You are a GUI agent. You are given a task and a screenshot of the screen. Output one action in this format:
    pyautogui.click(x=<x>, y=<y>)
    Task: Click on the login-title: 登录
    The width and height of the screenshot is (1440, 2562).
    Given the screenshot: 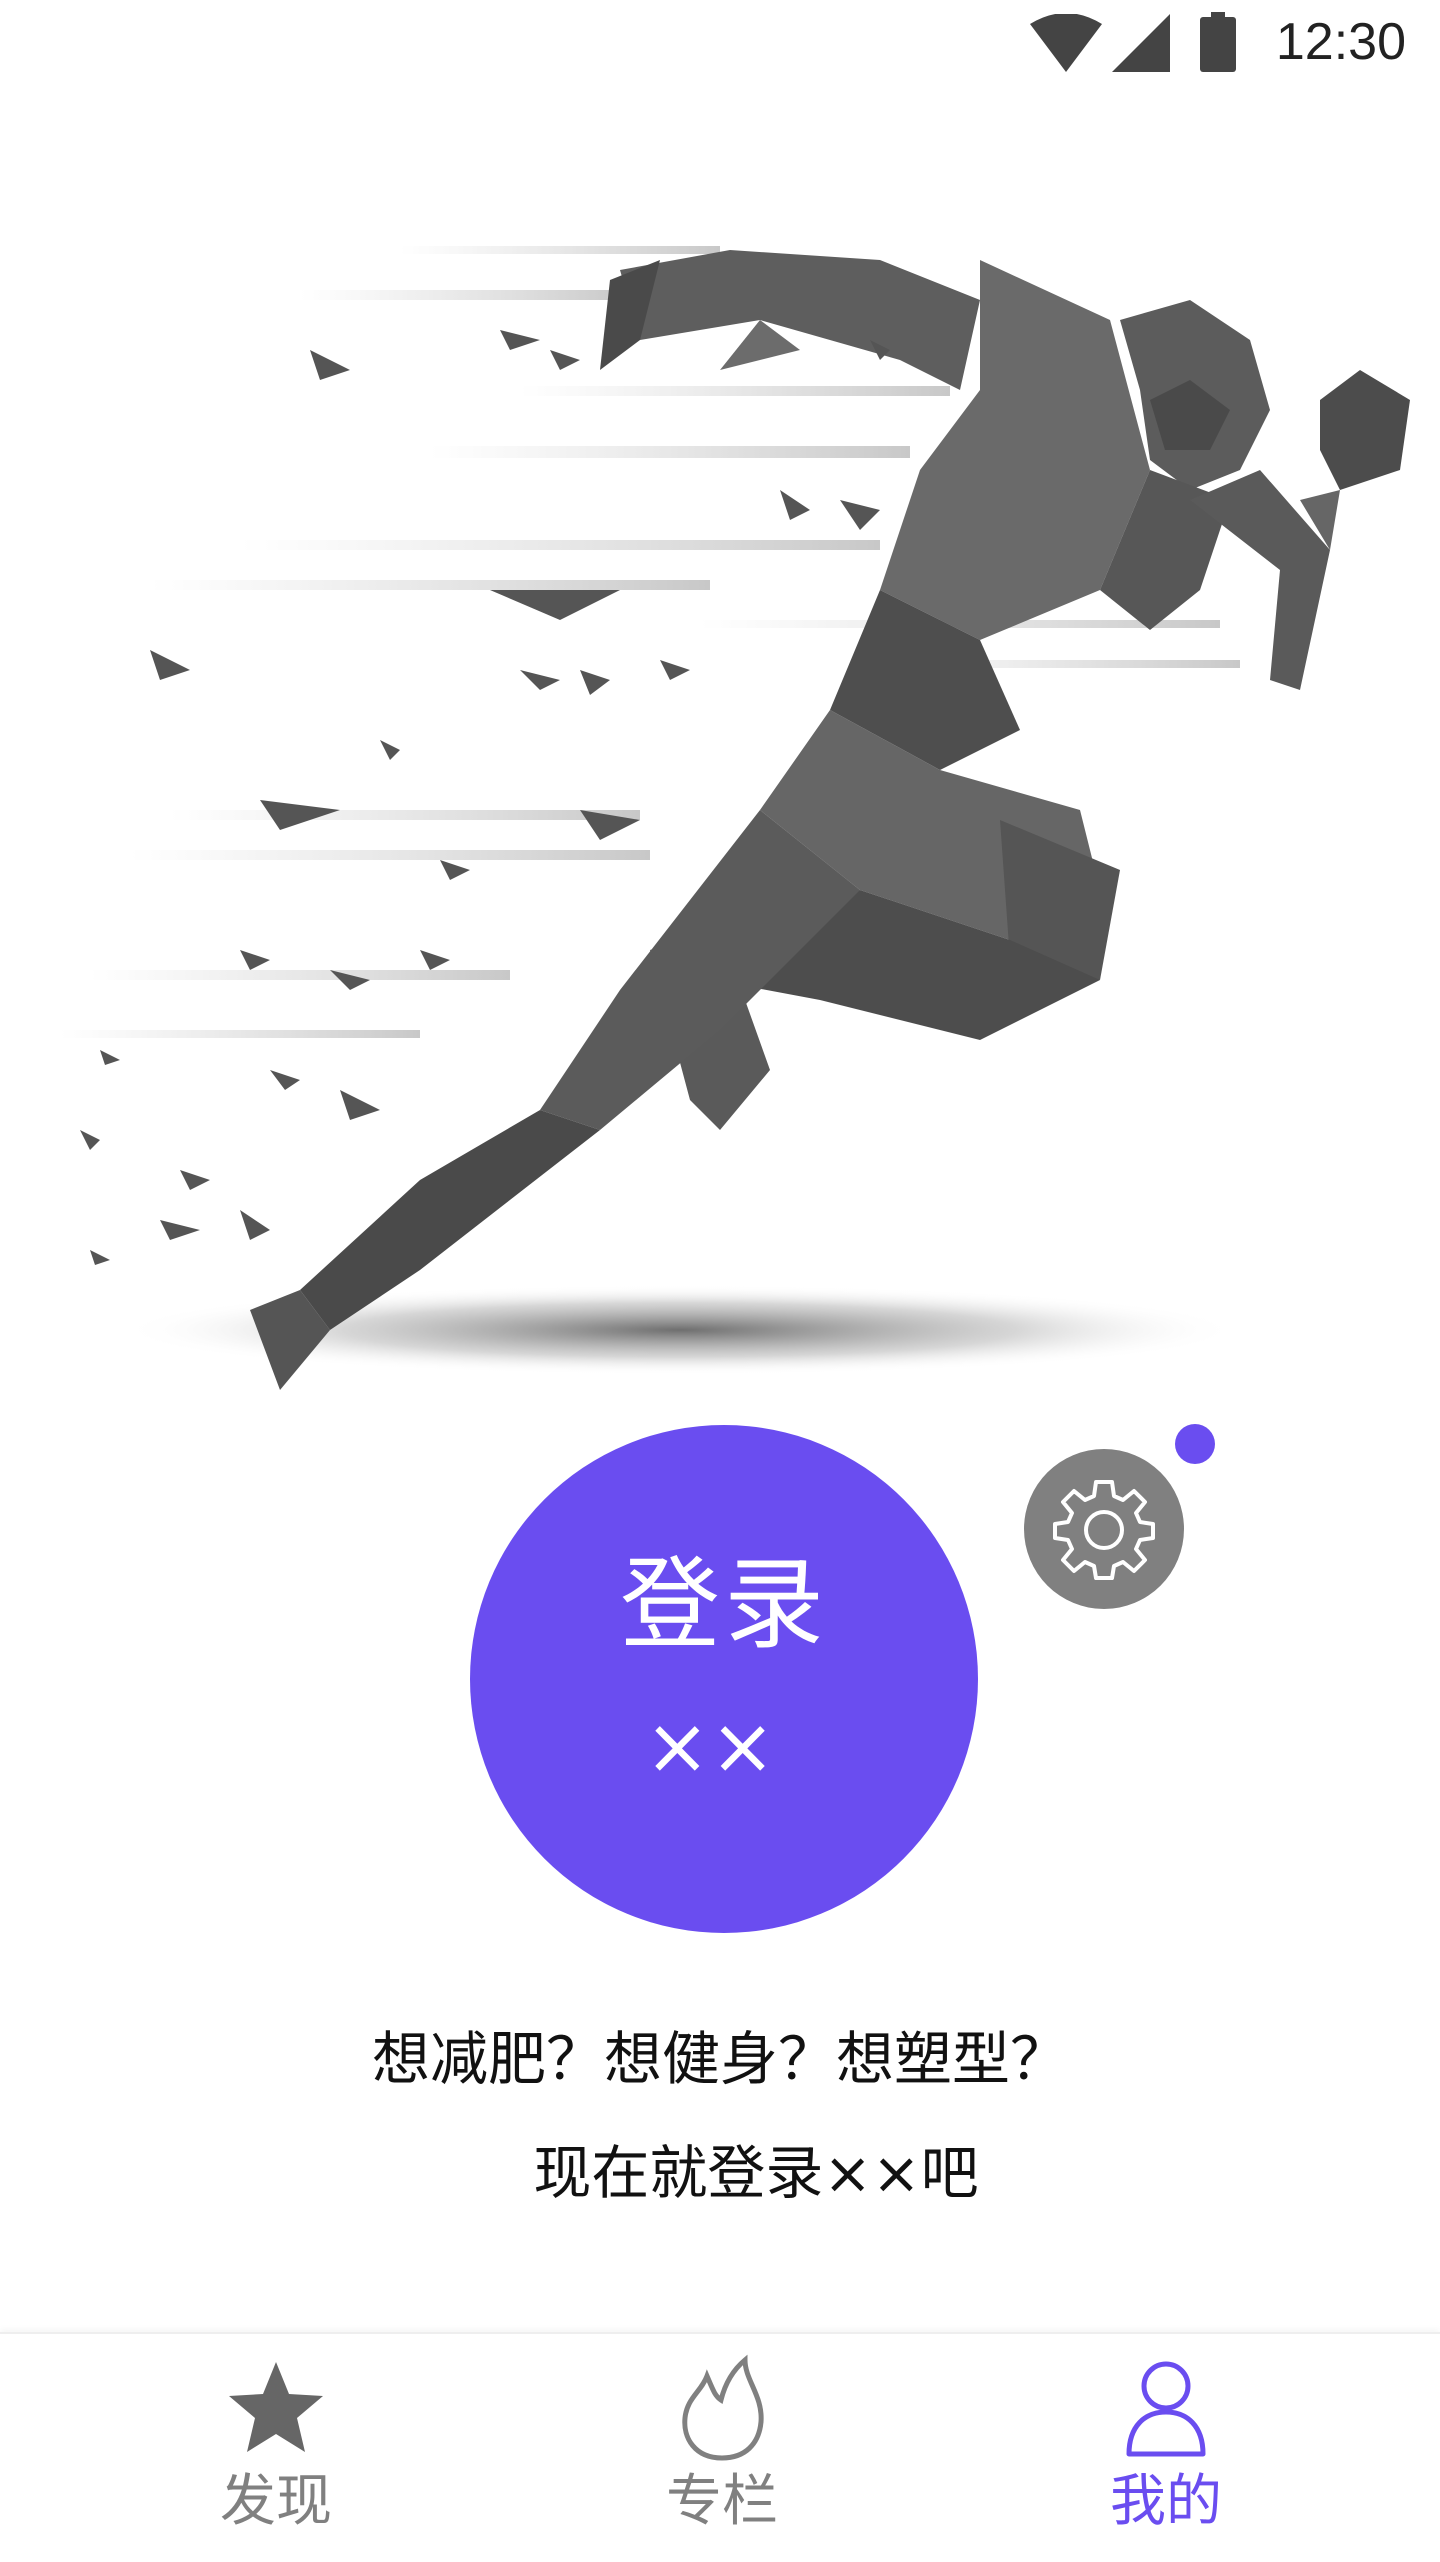 What is the action you would take?
    pyautogui.click(x=724, y=1604)
    